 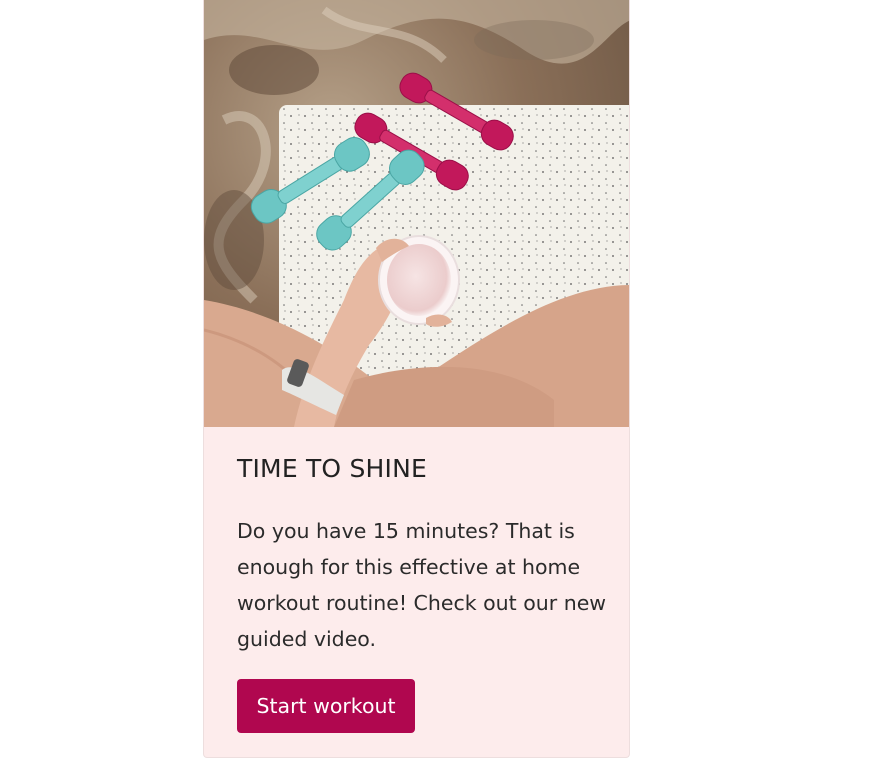 What do you see at coordinates (332, 468) in the screenshot?
I see `card-title: TIME TO SHINE` at bounding box center [332, 468].